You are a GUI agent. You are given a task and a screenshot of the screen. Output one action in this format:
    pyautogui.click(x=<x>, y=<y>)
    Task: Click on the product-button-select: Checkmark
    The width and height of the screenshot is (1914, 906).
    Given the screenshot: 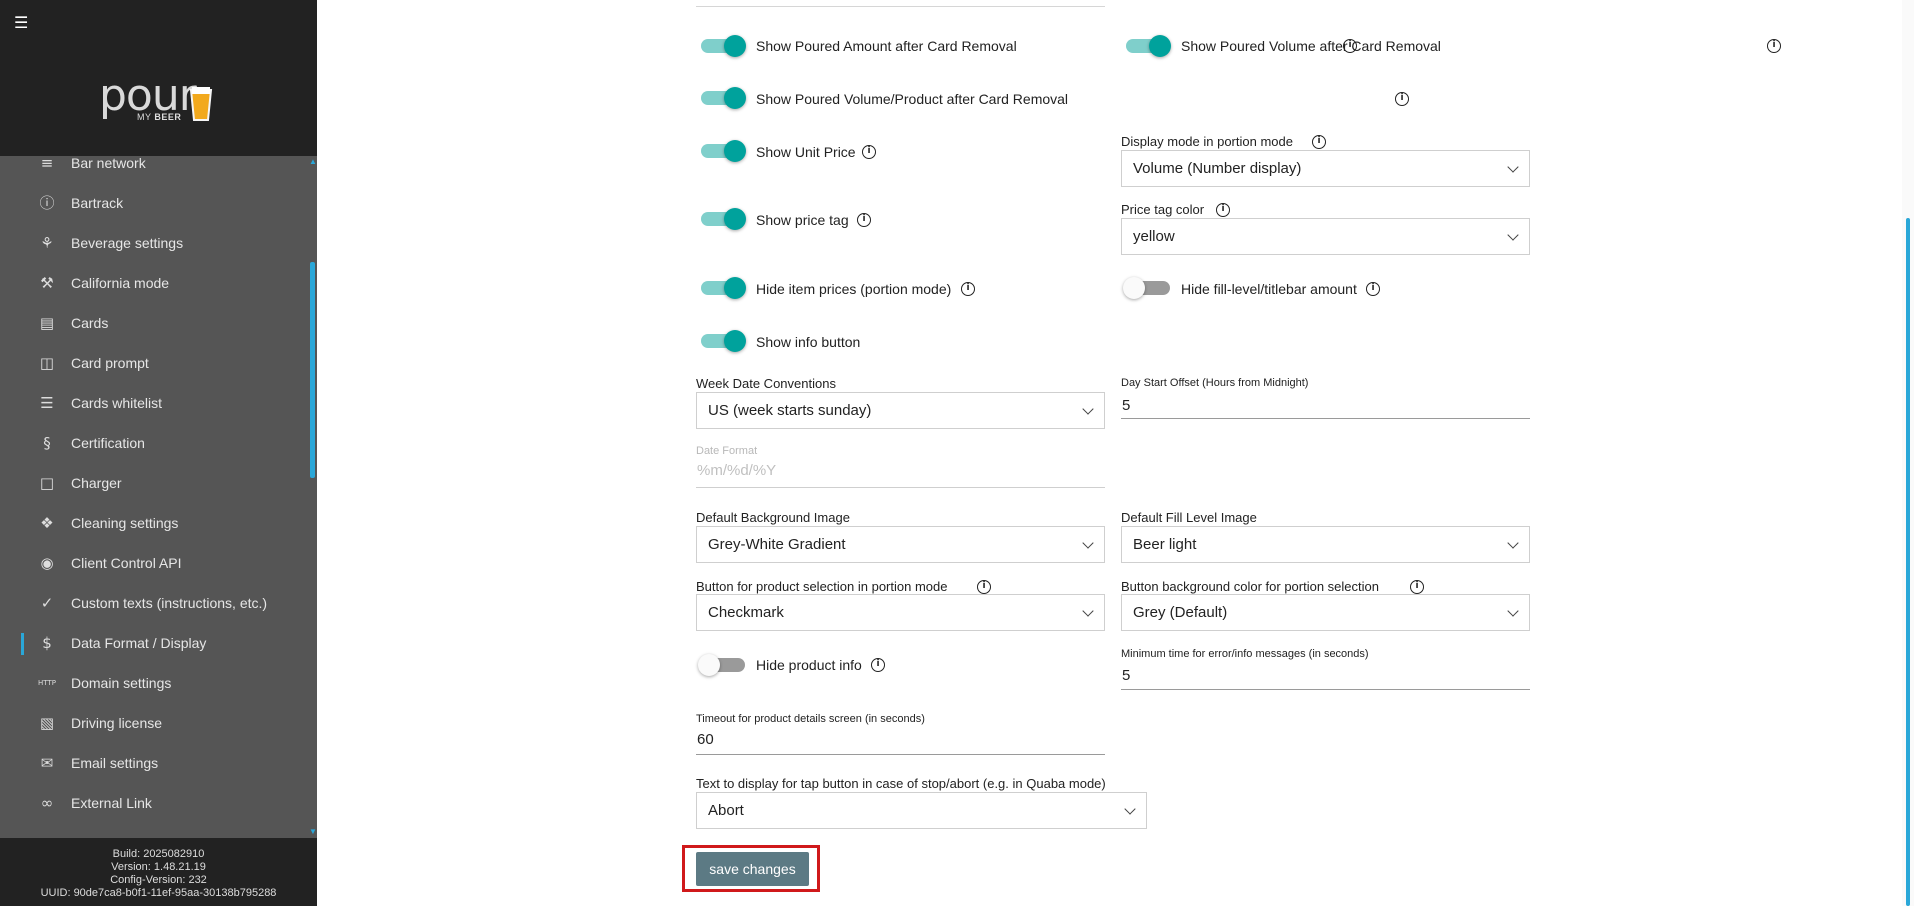 What is the action you would take?
    pyautogui.click(x=900, y=612)
    